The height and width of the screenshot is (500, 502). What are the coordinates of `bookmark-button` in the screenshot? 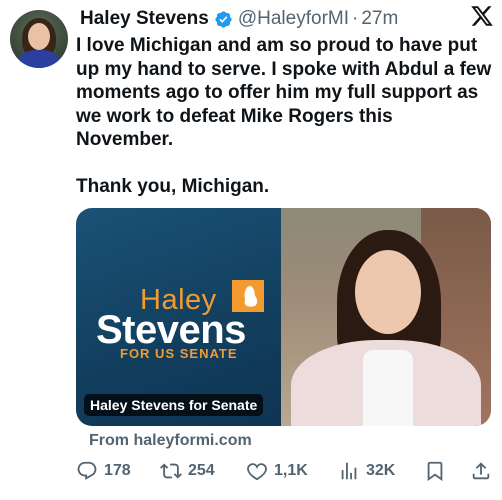 It's located at (438, 471).